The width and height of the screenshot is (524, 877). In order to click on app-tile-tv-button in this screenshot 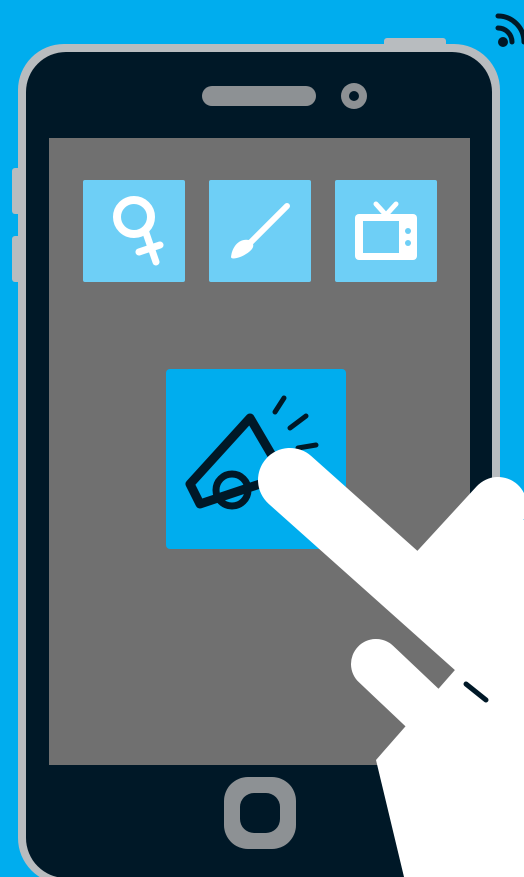, I will do `click(386, 231)`.